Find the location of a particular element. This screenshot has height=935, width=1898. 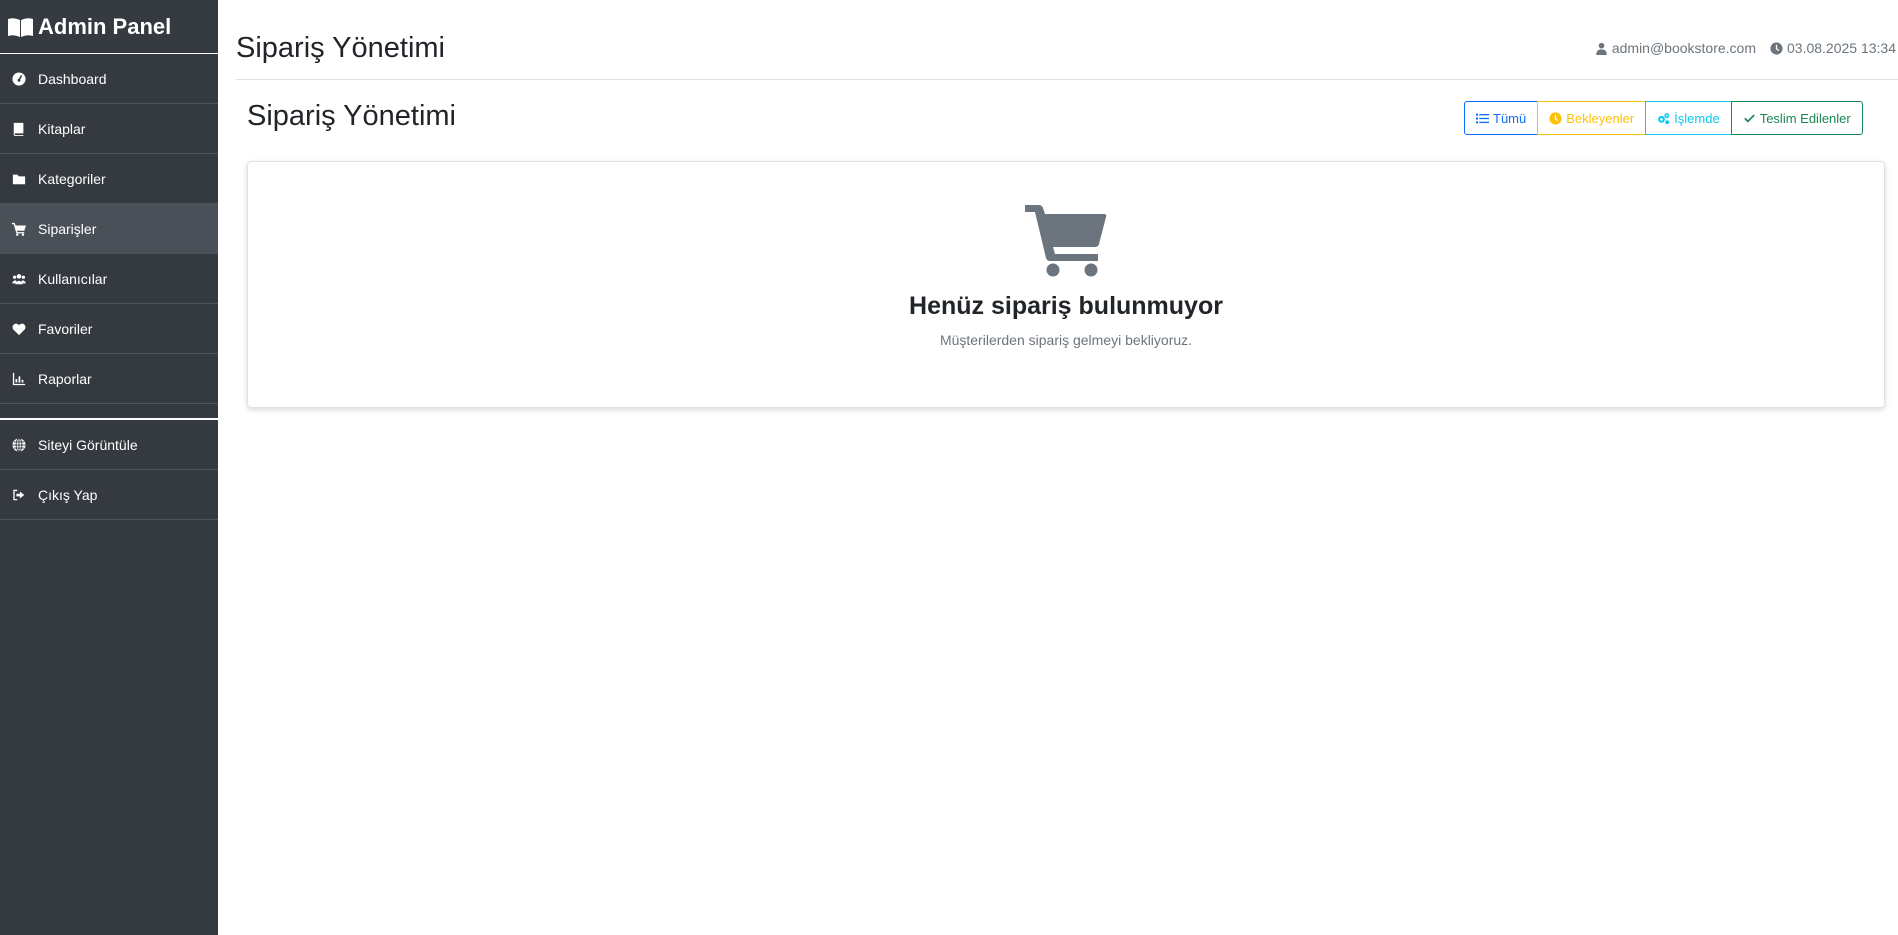

gauge-icon is located at coordinates (19, 79).